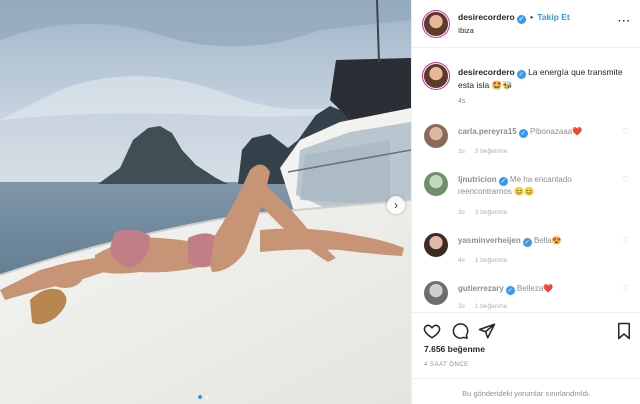  What do you see at coordinates (624, 21) in the screenshot?
I see `more-options-icon: ···` at bounding box center [624, 21].